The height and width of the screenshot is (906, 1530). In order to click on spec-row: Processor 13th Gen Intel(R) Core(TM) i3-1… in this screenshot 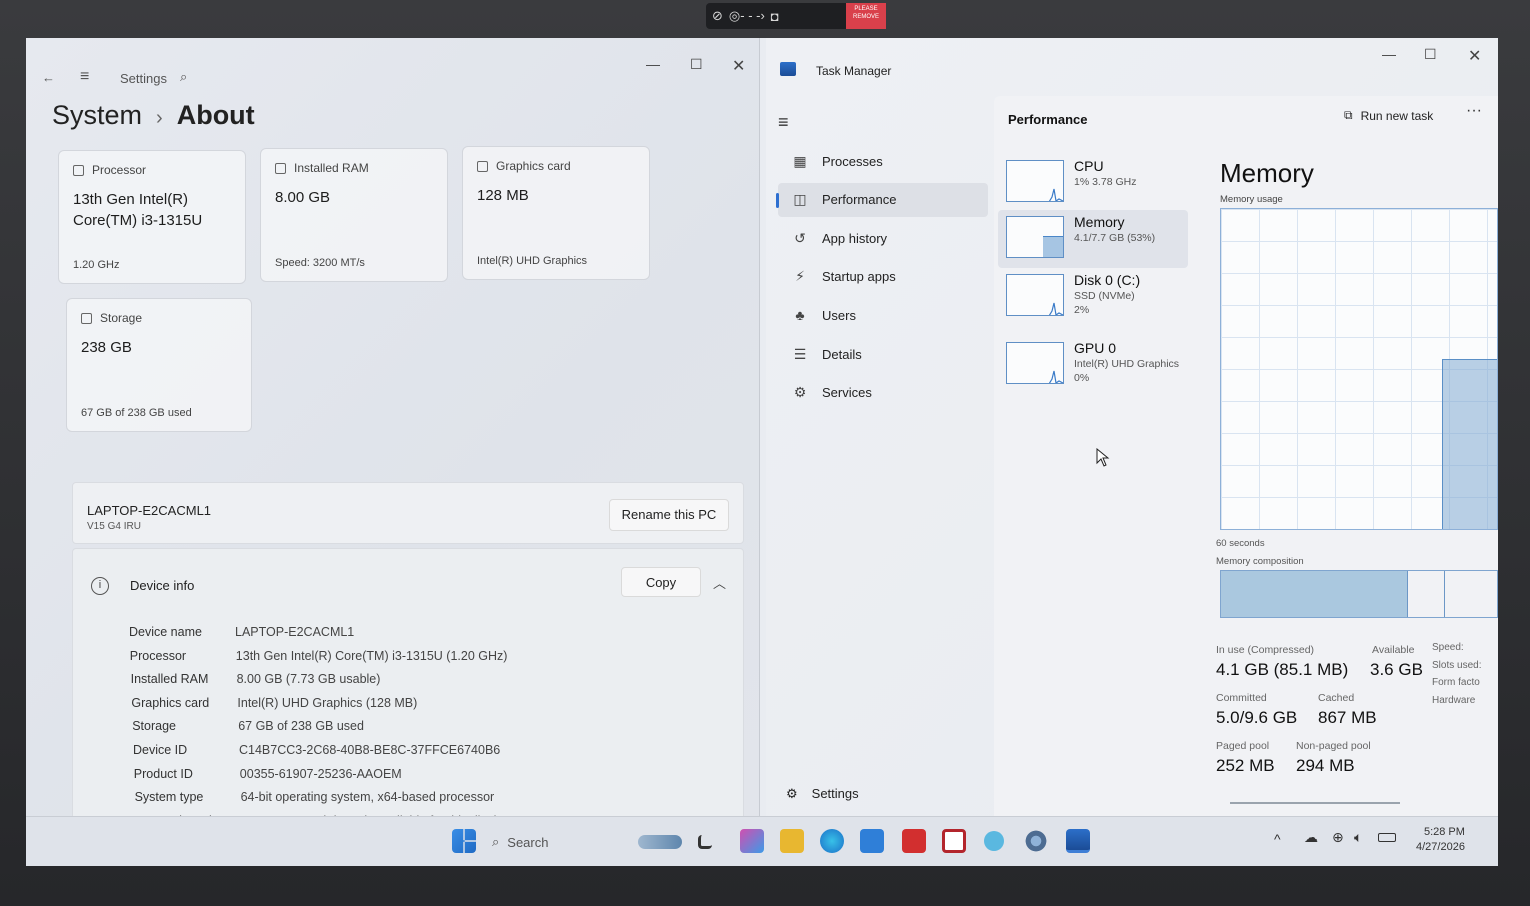, I will do `click(430, 658)`.